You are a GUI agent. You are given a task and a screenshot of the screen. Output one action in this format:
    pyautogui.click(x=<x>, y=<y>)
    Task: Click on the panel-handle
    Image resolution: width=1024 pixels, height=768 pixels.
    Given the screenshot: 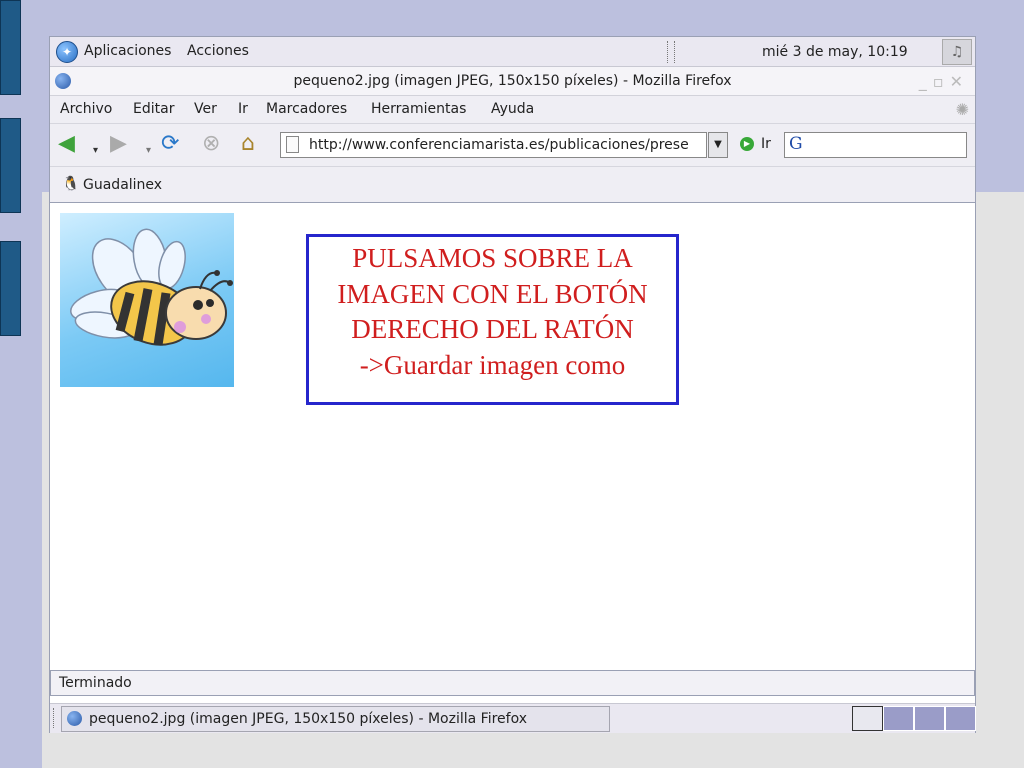 What is the action you would take?
    pyautogui.click(x=671, y=52)
    